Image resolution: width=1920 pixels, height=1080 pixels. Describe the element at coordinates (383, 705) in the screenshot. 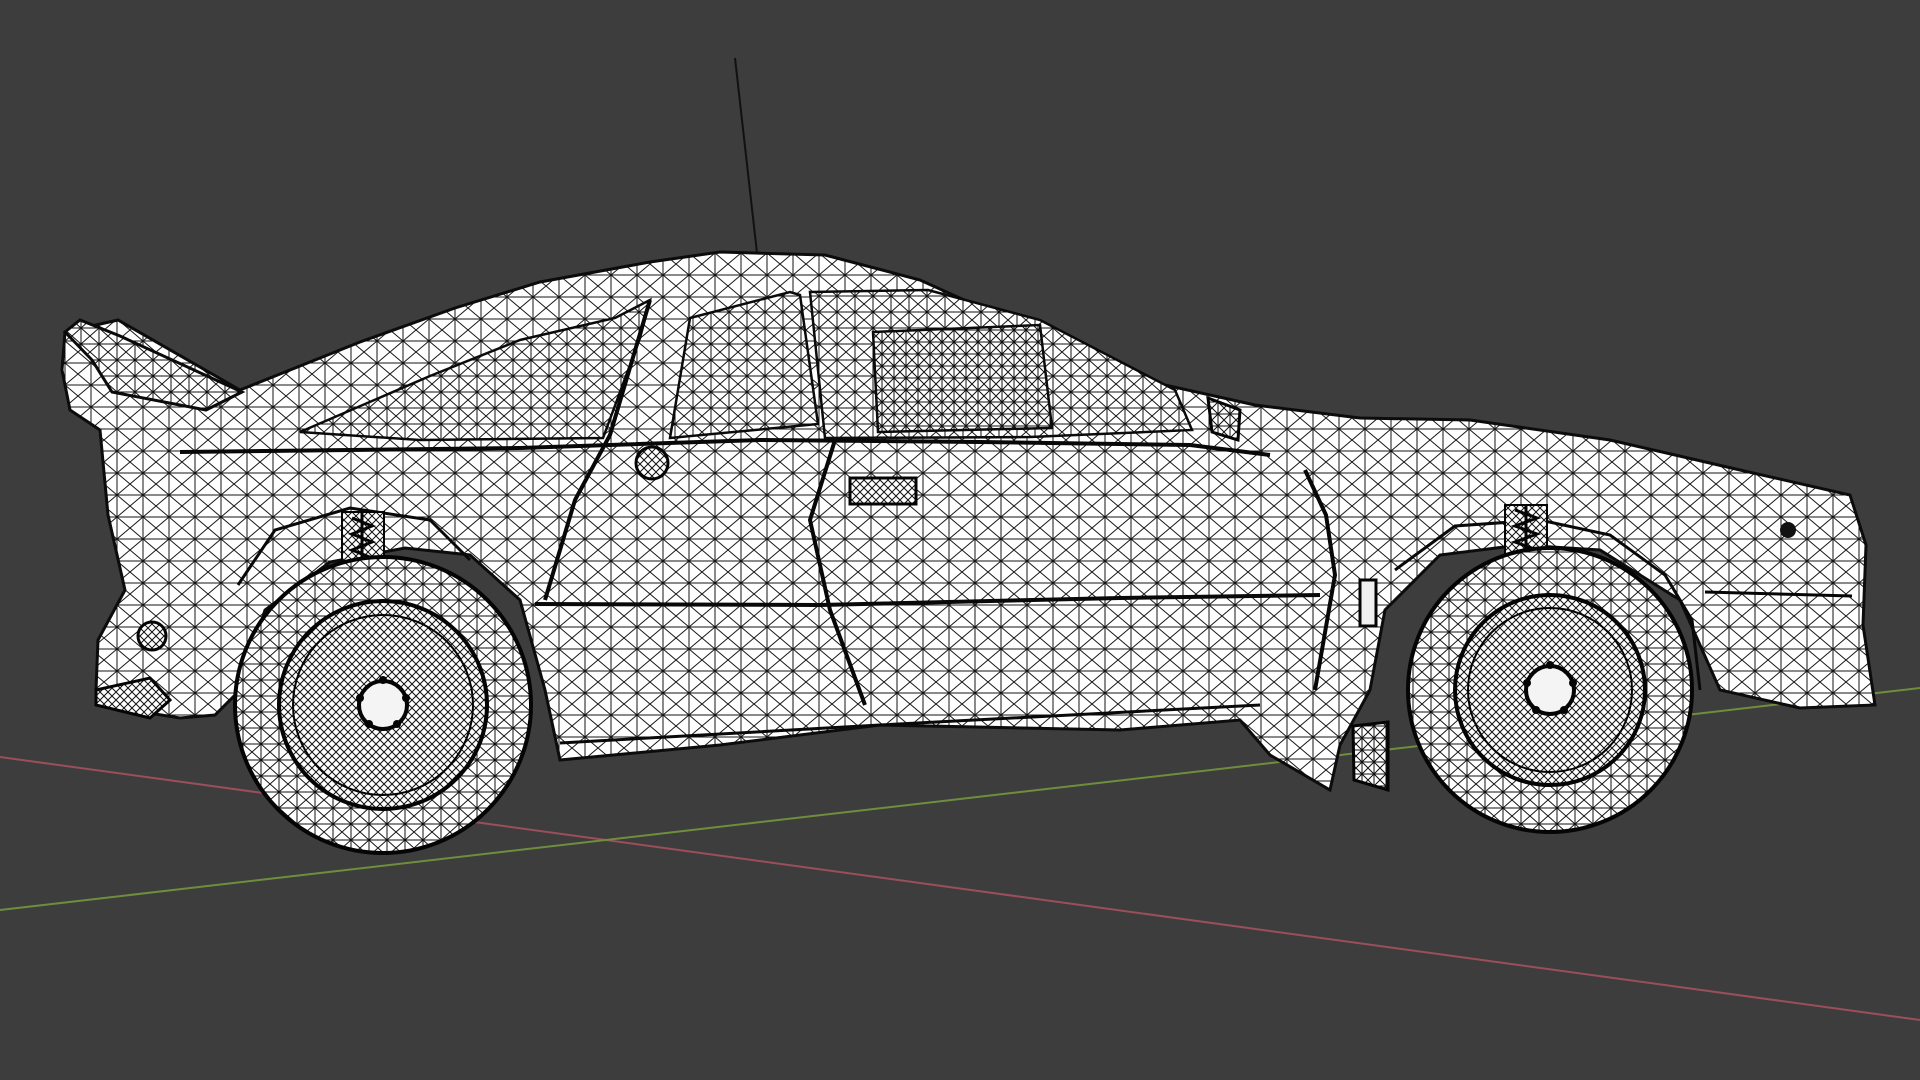

I see `rear-wheel` at that location.